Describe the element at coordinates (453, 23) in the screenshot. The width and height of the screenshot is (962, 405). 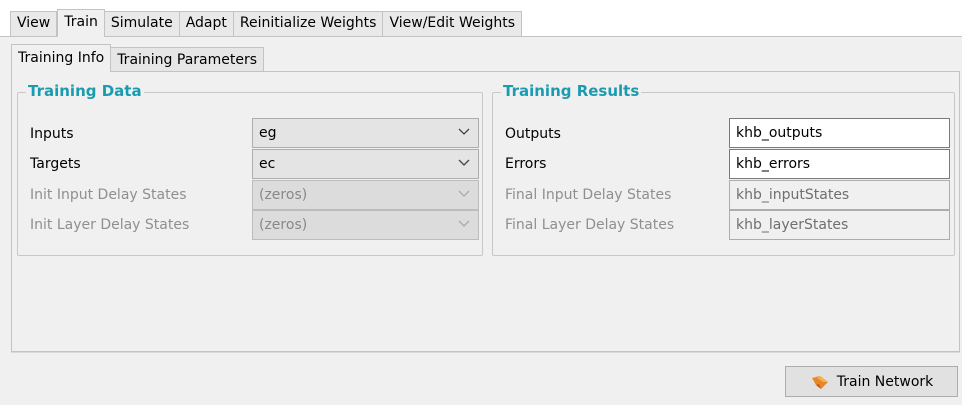
I see `tab-view-edit-weights: View/Edit Weights` at that location.